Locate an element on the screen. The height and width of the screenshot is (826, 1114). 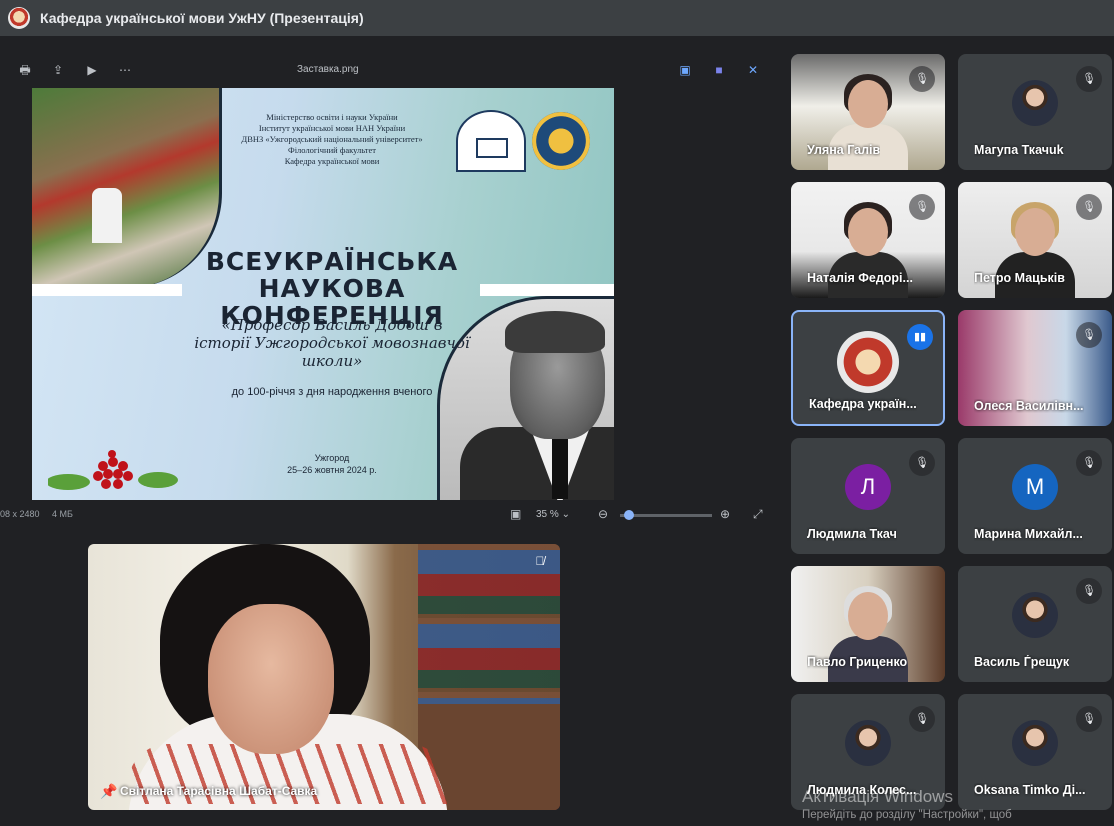
pin-icon: 📌 is located at coordinates (108, 791).